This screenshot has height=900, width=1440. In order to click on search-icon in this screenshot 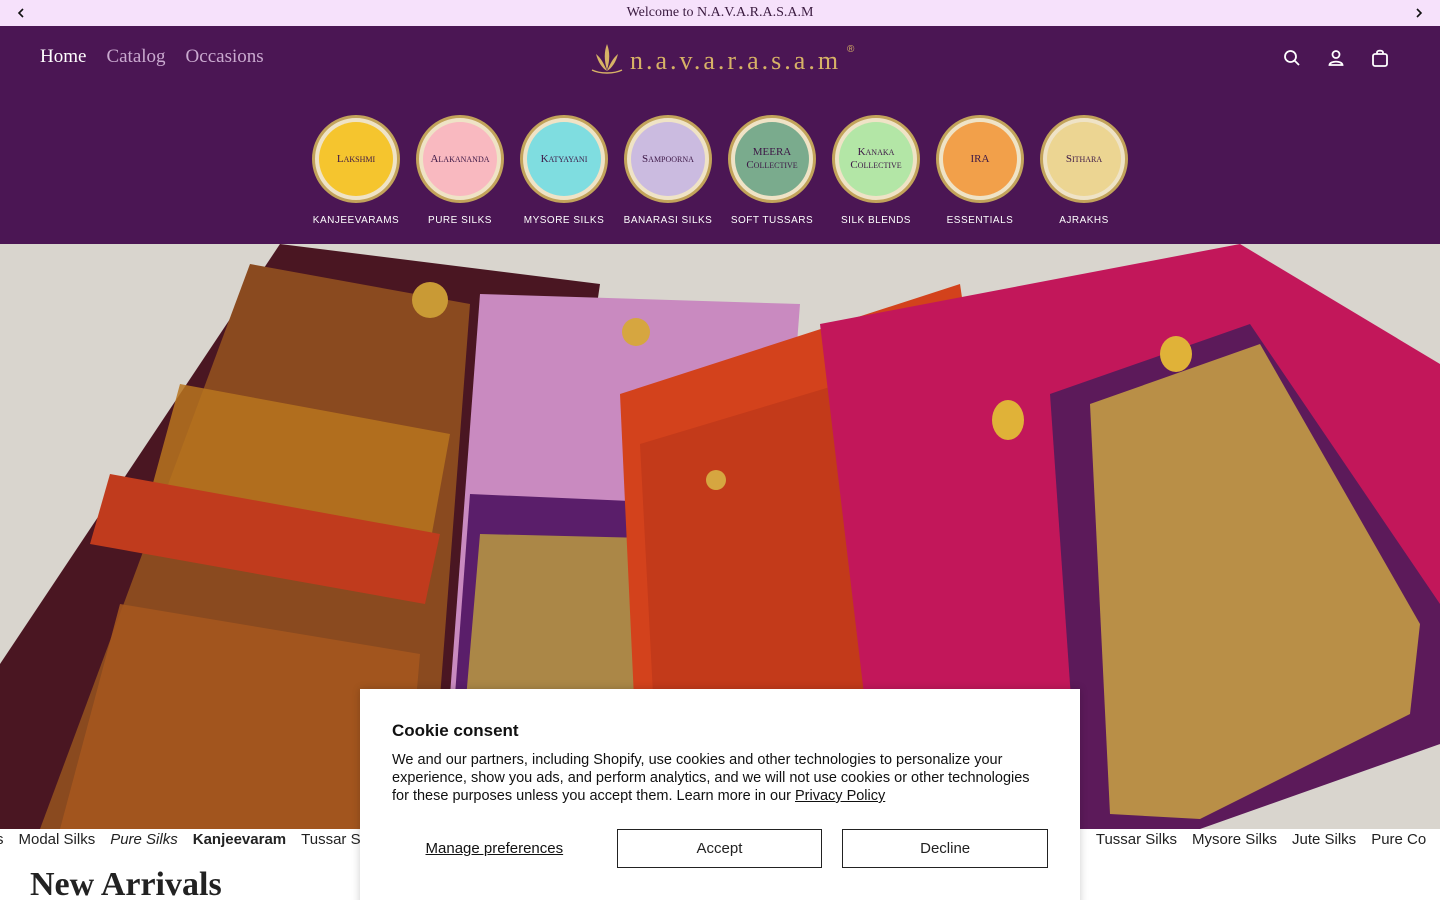, I will do `click(1292, 58)`.